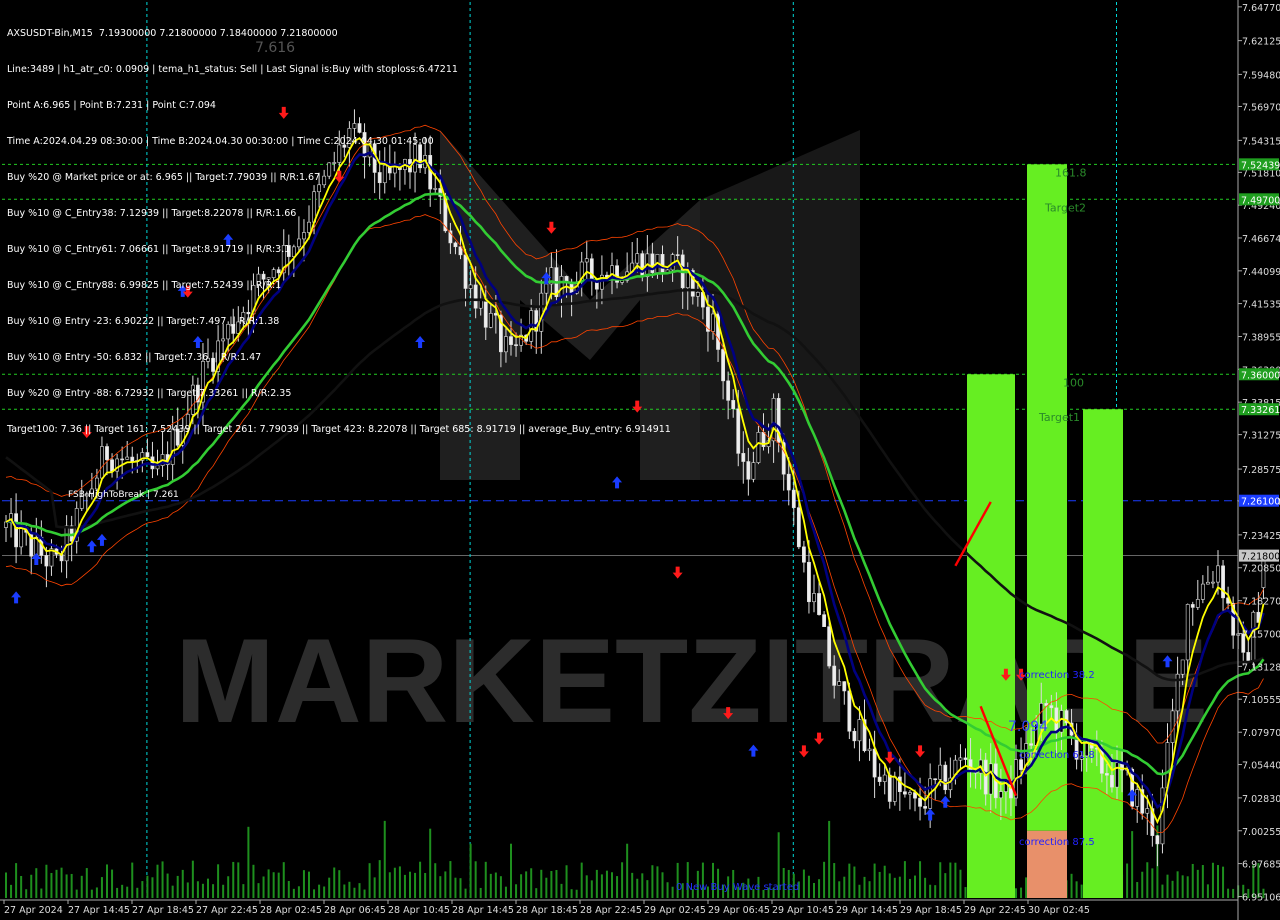 This screenshot has width=1280, height=920. Describe the element at coordinates (1261, 338) in the screenshot. I see `price-tick-label: 7.38955` at that location.